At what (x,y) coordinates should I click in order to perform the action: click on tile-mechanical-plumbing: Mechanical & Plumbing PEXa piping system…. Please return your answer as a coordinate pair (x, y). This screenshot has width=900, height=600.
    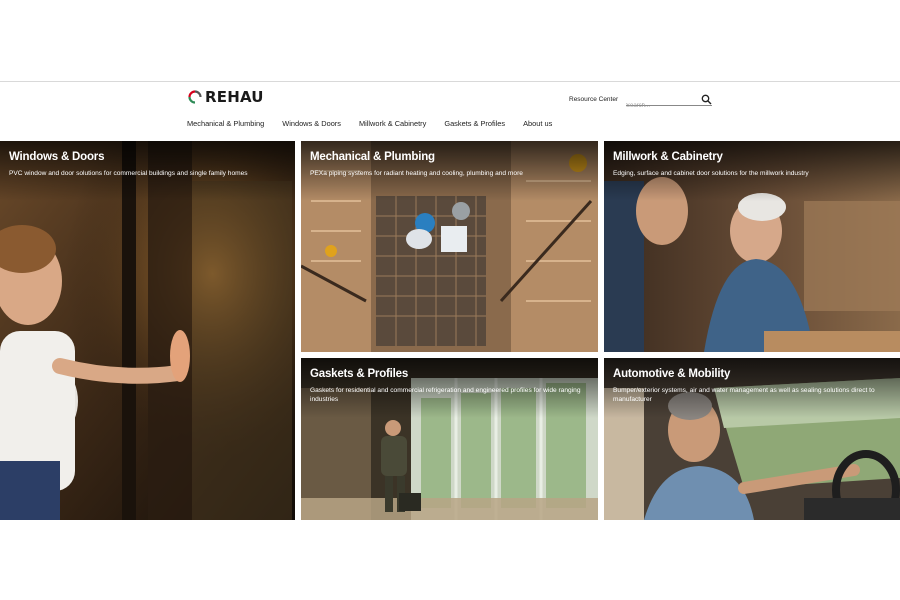
    Looking at the image, I should click on (449, 246).